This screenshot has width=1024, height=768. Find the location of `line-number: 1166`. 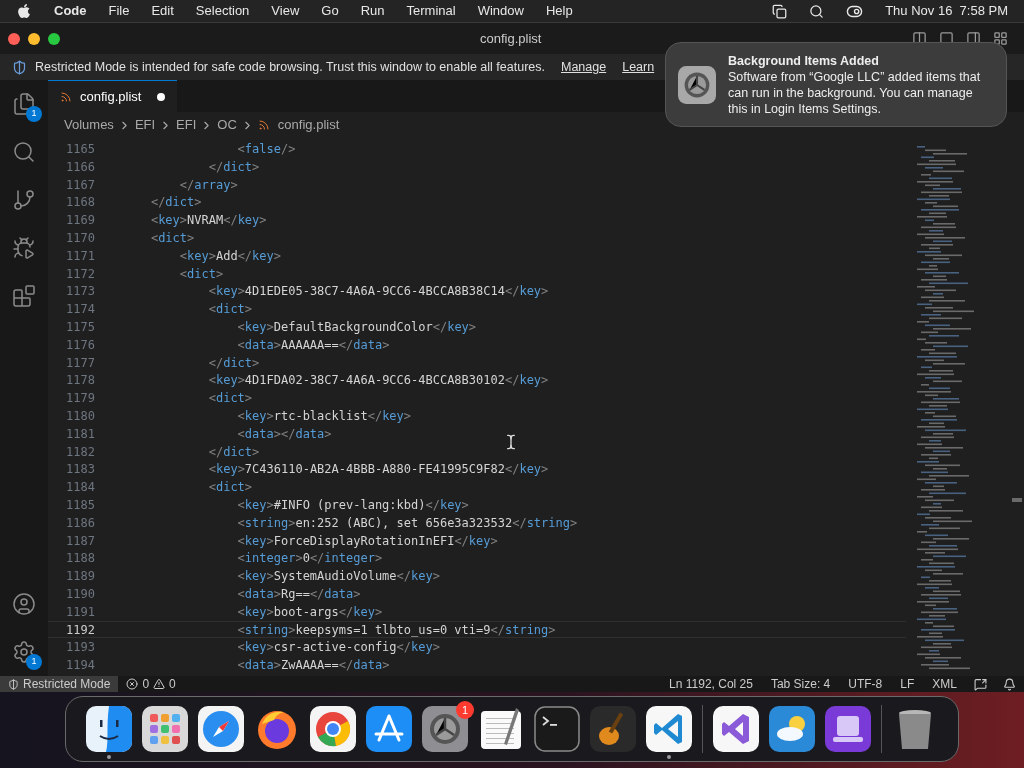

line-number: 1166 is located at coordinates (80, 166).